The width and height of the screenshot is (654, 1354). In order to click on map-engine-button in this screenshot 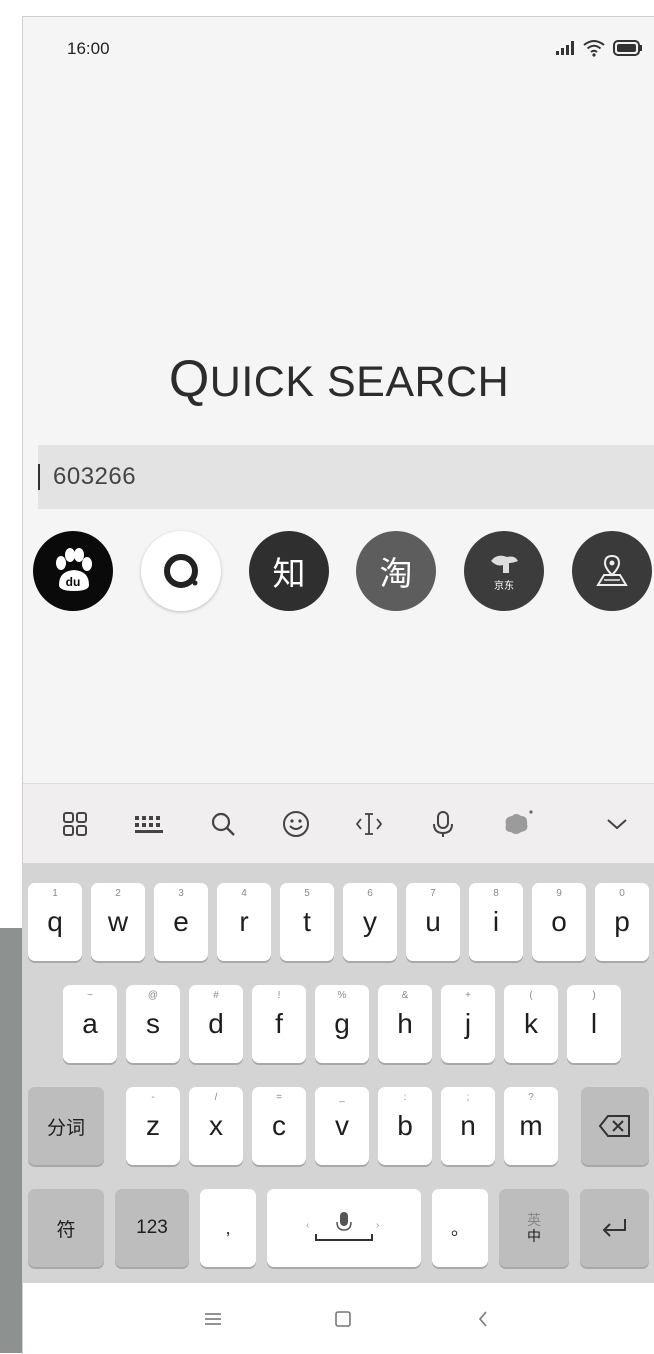, I will do `click(612, 571)`.